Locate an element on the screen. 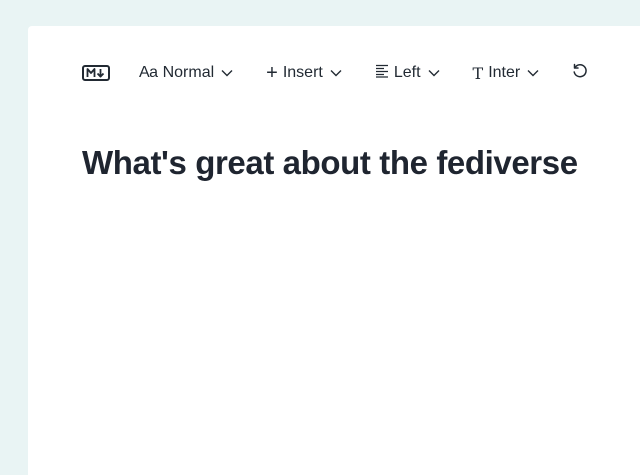 Image resolution: width=640 pixels, height=475 pixels. font-family-dropdown: T Inter is located at coordinates (506, 73).